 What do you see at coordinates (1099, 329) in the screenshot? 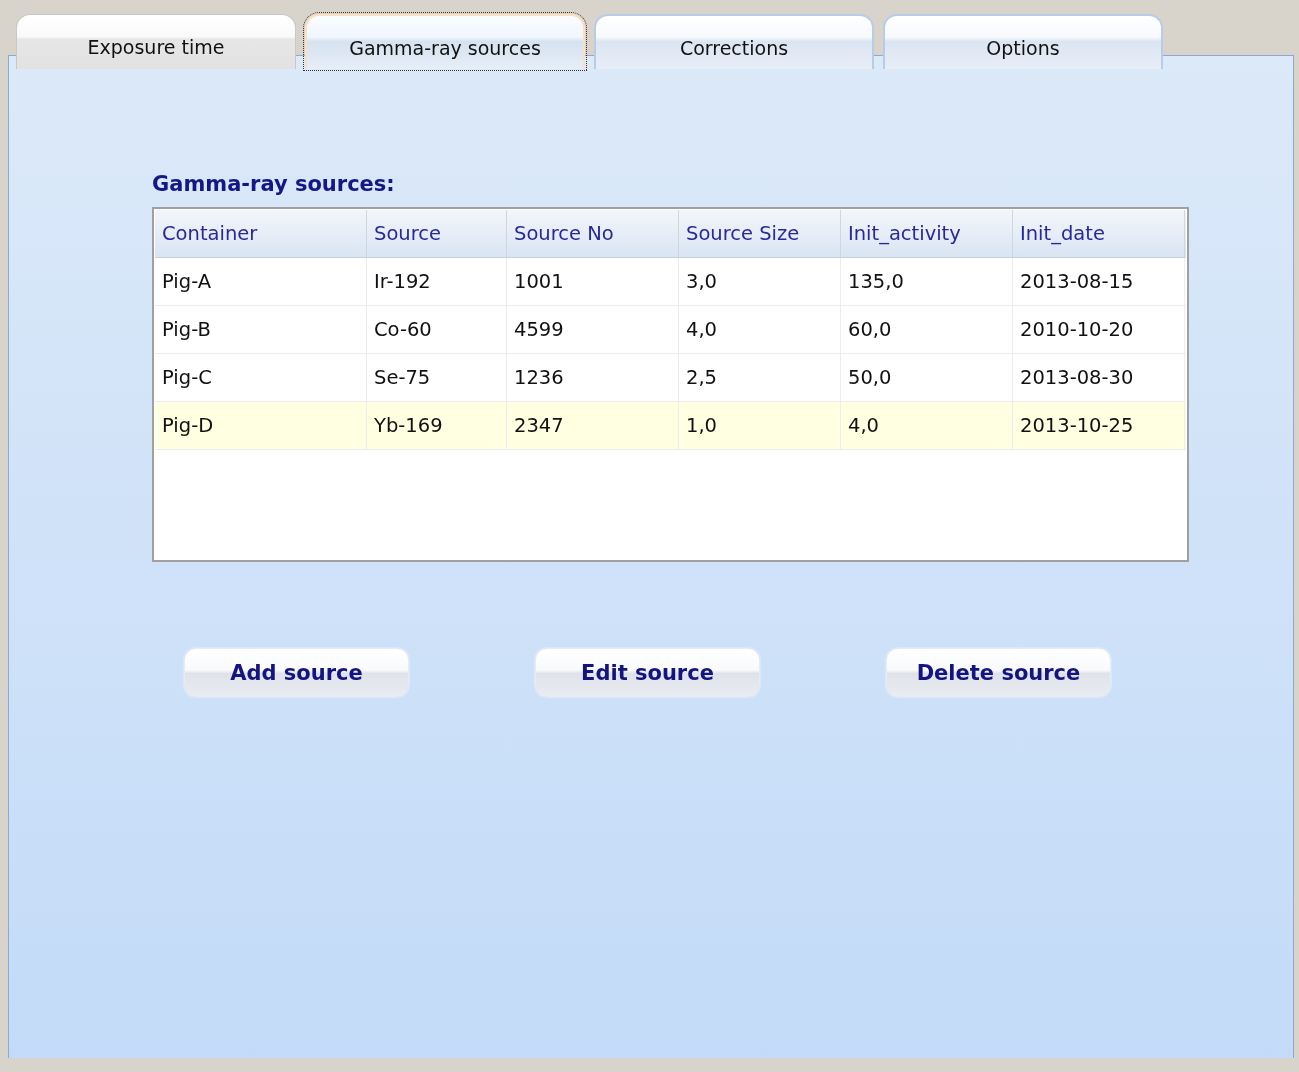
I see `table-cell: 2010-10-20` at bounding box center [1099, 329].